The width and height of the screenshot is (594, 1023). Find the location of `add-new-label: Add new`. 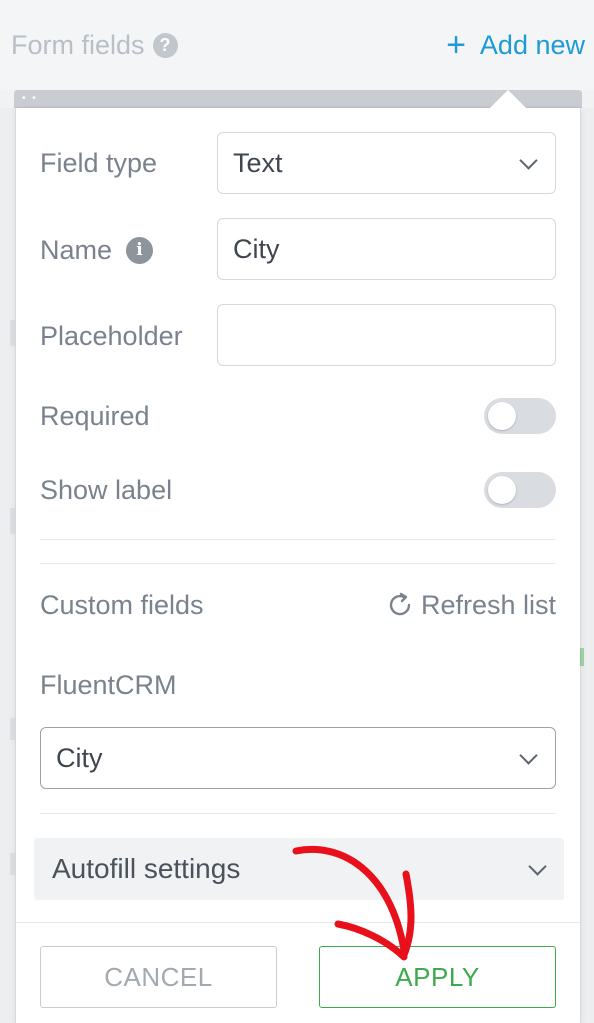

add-new-label: Add new is located at coordinates (532, 44).